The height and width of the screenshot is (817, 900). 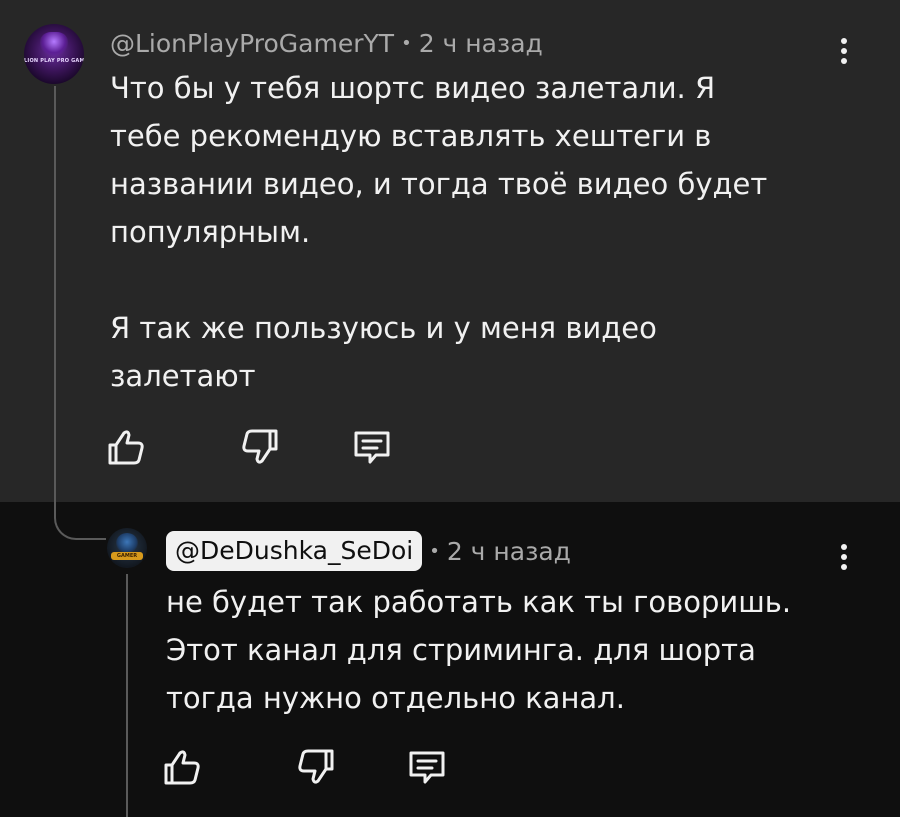 What do you see at coordinates (127, 543) in the screenshot?
I see `gamer-emblem-icon` at bounding box center [127, 543].